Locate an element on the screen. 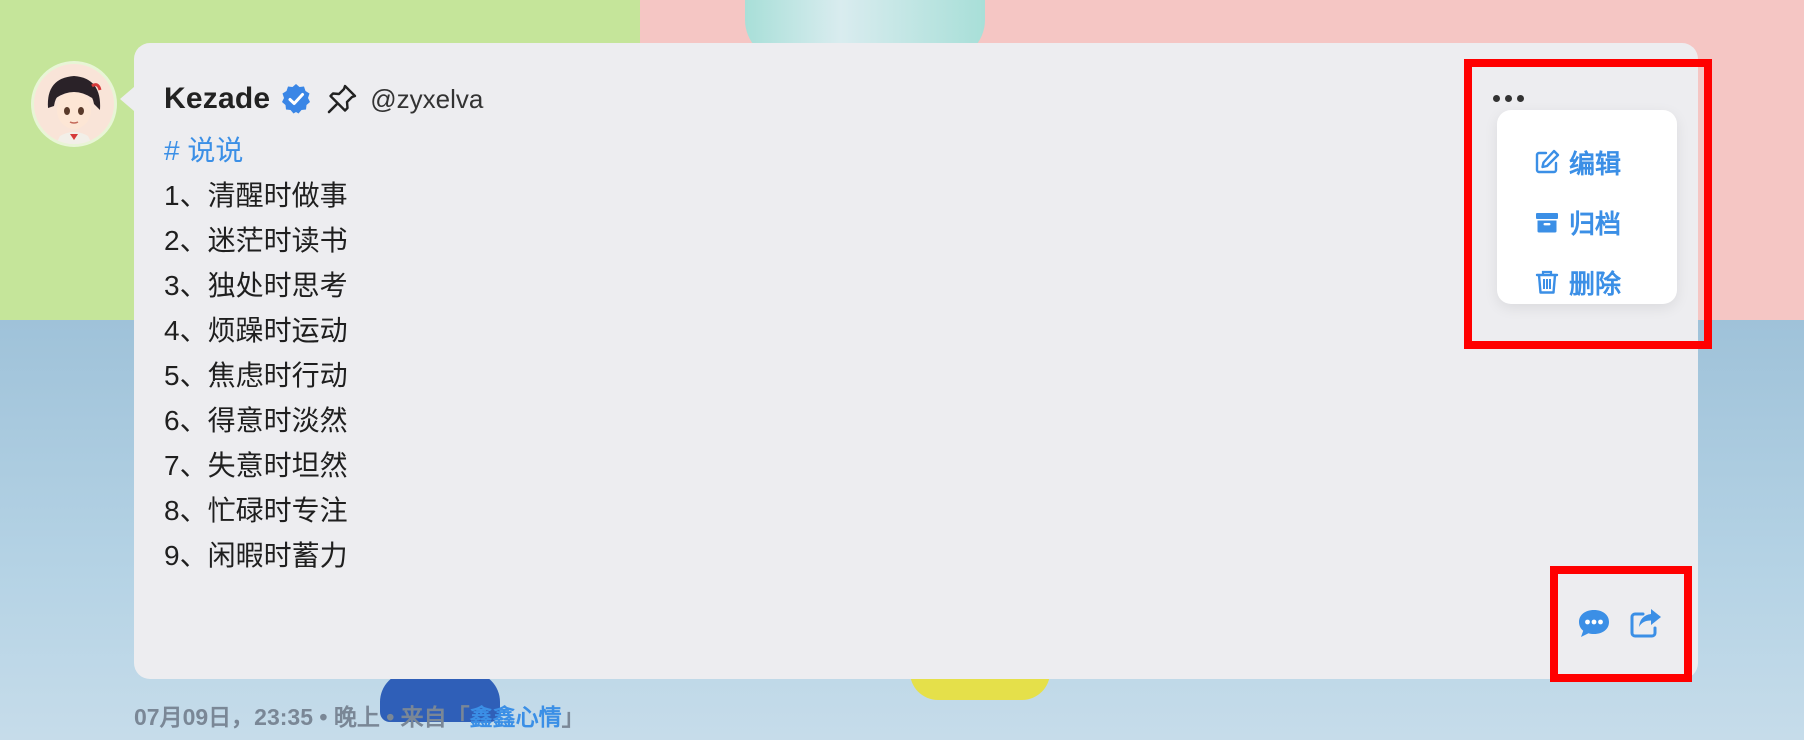  post-header: Kezade @zyxelva is located at coordinates (323, 99).